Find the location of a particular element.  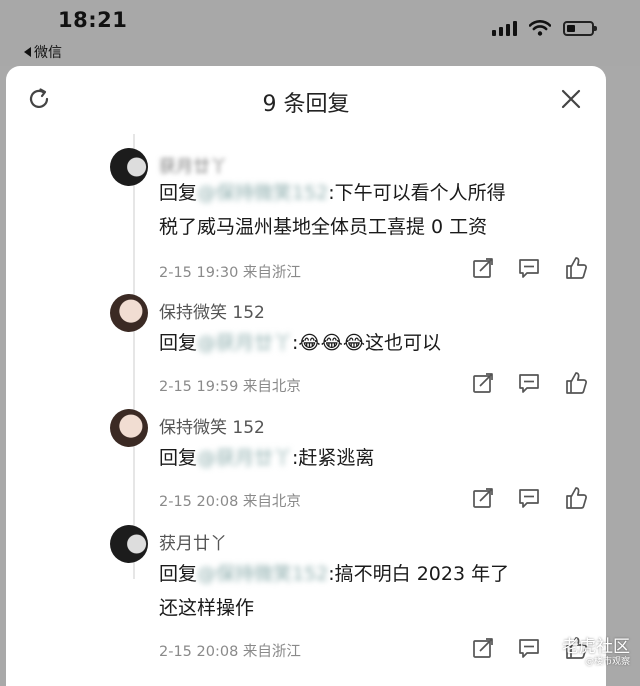

back-to-app-button: 微信 is located at coordinates (43, 52).